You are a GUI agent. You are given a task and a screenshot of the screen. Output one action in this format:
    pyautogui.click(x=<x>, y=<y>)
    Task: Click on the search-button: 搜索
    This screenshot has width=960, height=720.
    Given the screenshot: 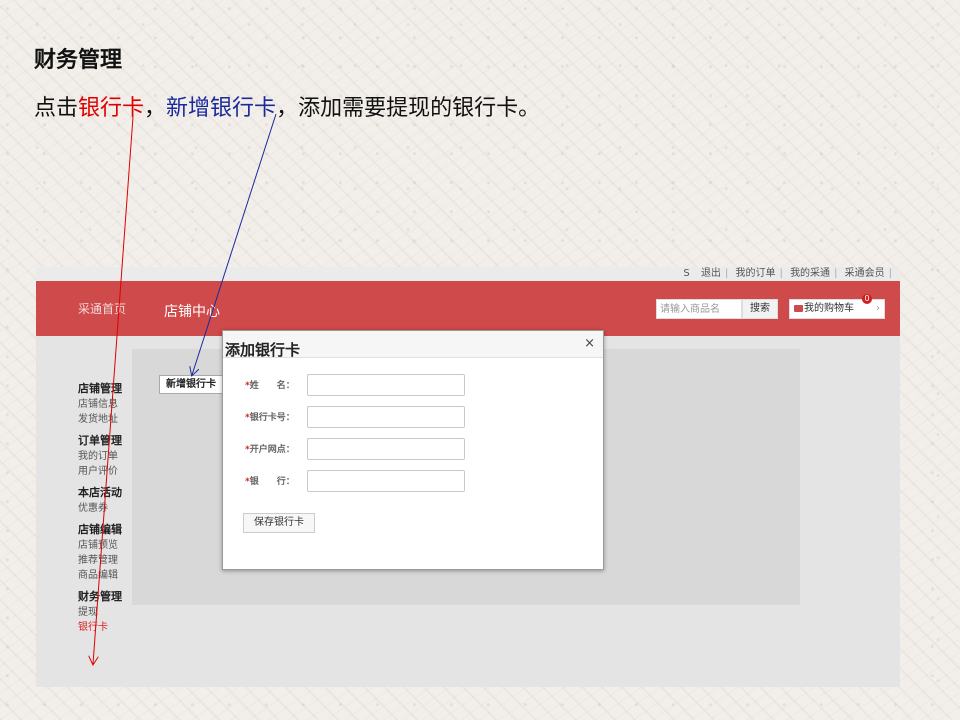 What is the action you would take?
    pyautogui.click(x=760, y=309)
    